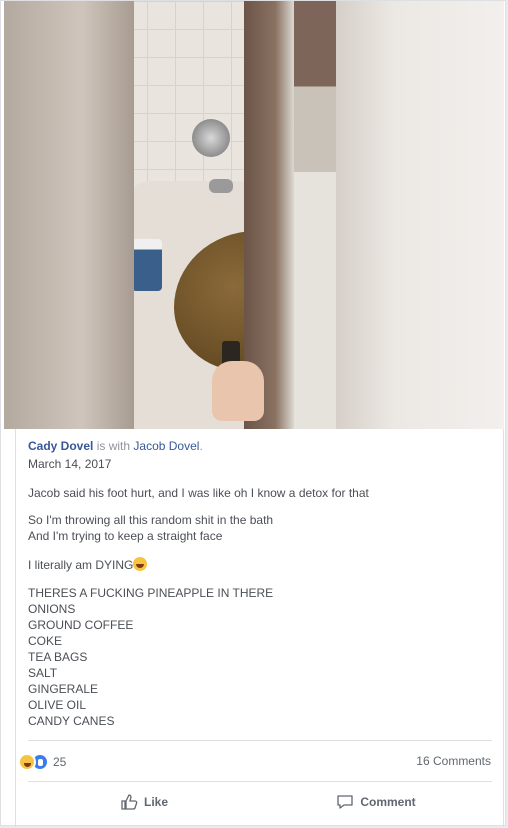  What do you see at coordinates (58, 657) in the screenshot?
I see `list-item: TEA BAGS` at bounding box center [58, 657].